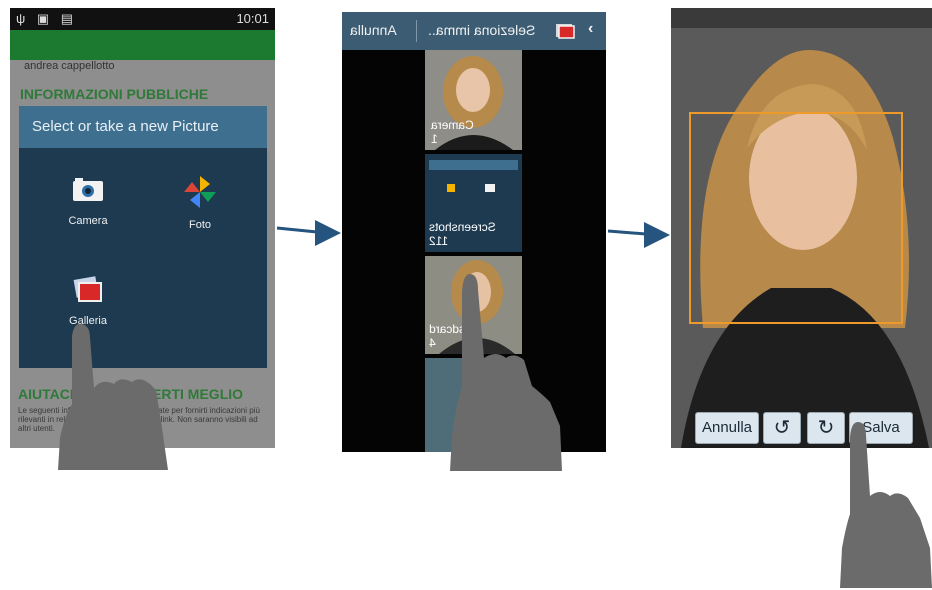  What do you see at coordinates (473, 100) in the screenshot?
I see `album-thumbnail: Camera 1` at bounding box center [473, 100].